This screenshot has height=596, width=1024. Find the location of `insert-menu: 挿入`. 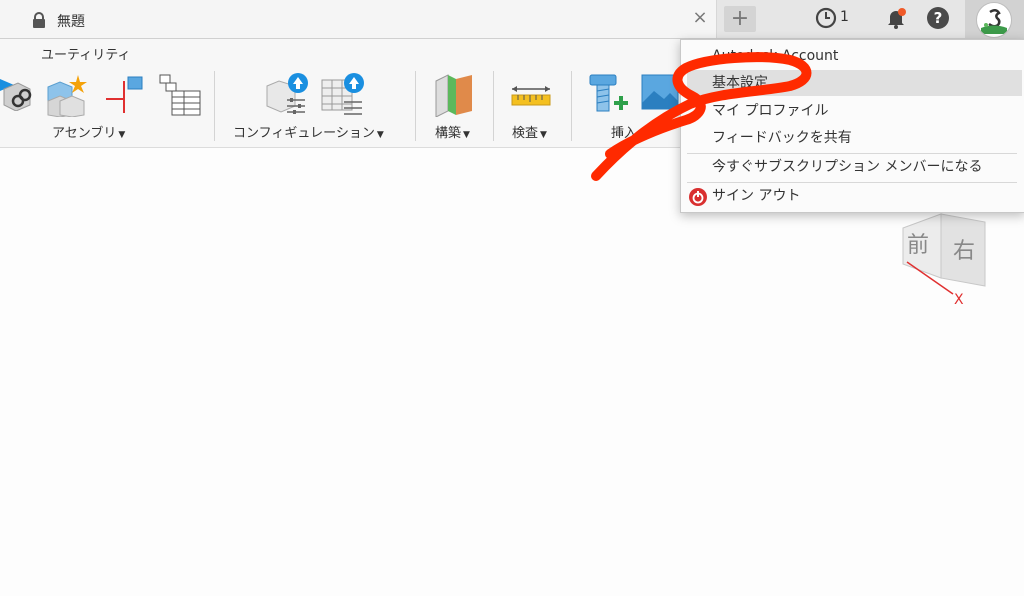

insert-menu: 挿入 is located at coordinates (624, 131).